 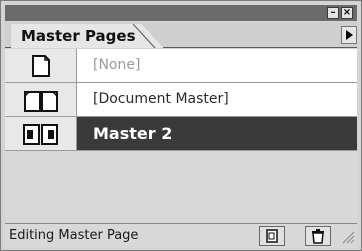 I want to click on master-row-none: [None], so click(x=181, y=66).